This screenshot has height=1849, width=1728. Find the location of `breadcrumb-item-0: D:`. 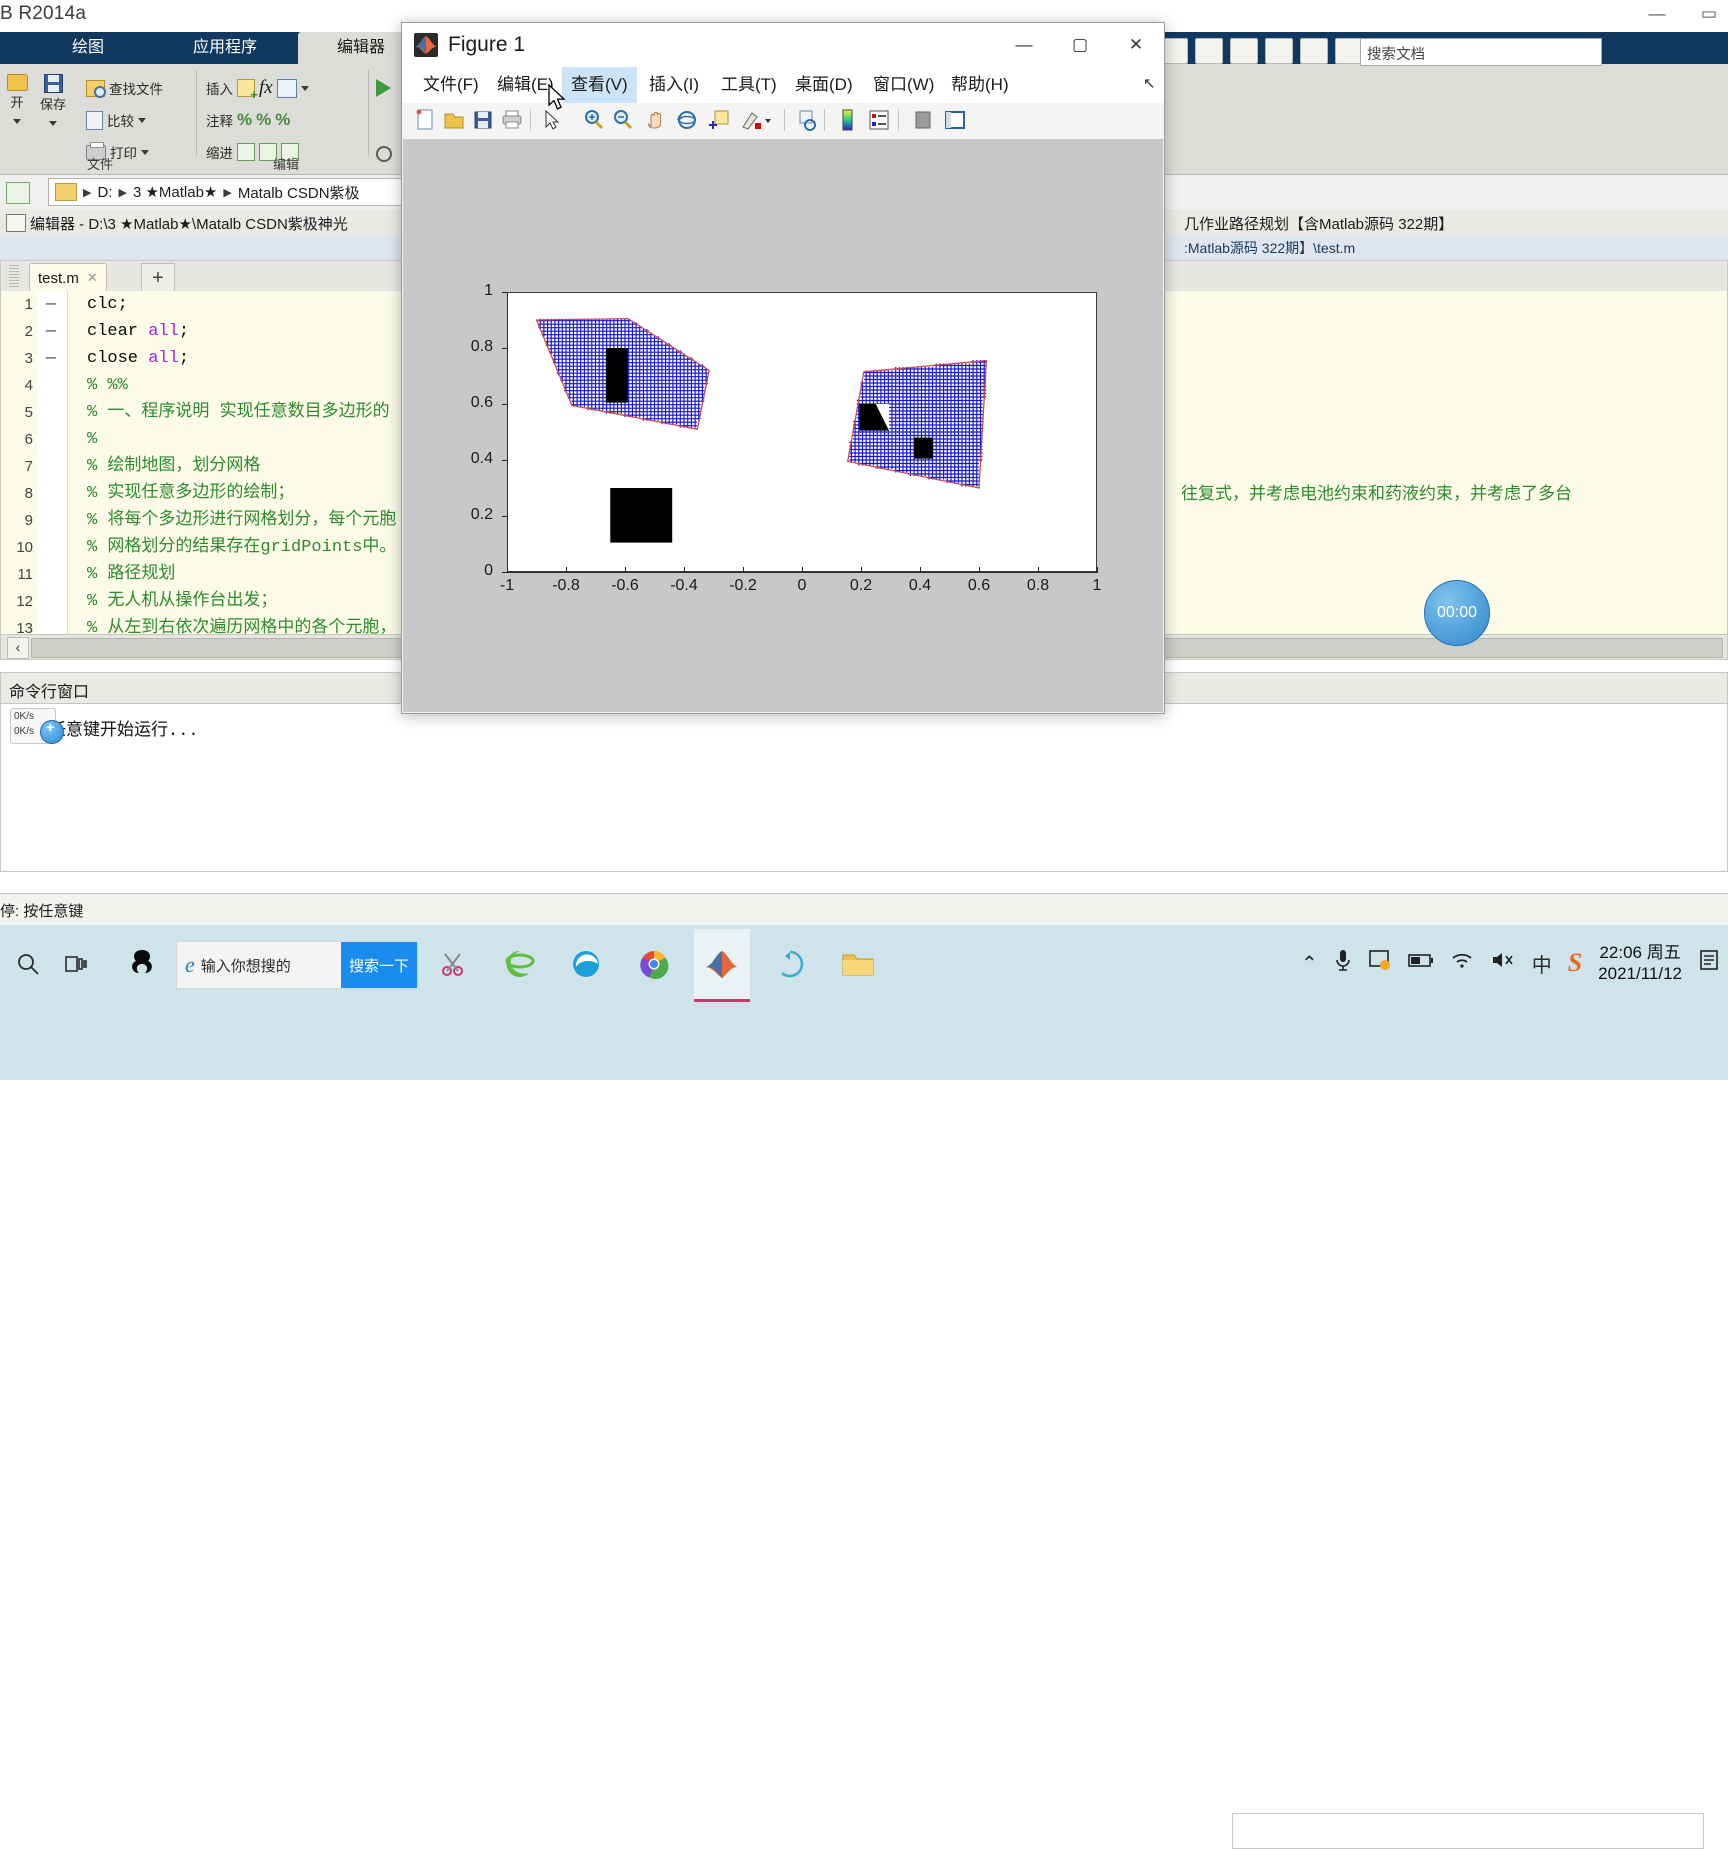

breadcrumb-item-0: D: is located at coordinates (104, 192).